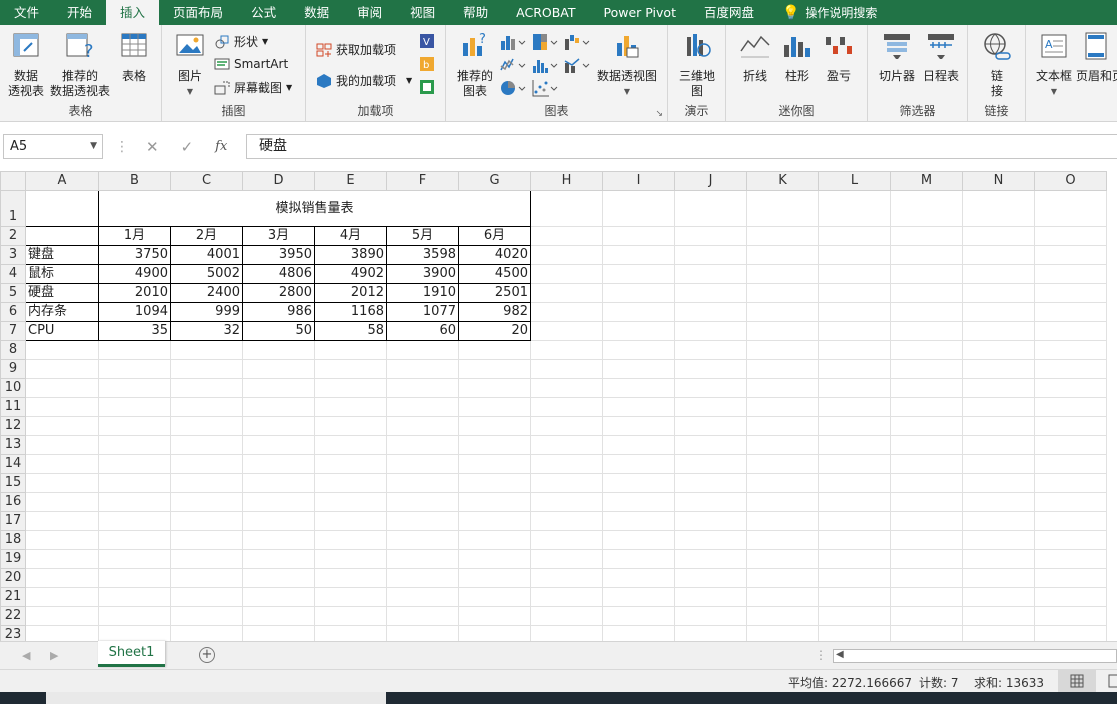 The width and height of the screenshot is (1117, 704). Describe the element at coordinates (638, 350) in the screenshot. I see `cell-I8` at that location.